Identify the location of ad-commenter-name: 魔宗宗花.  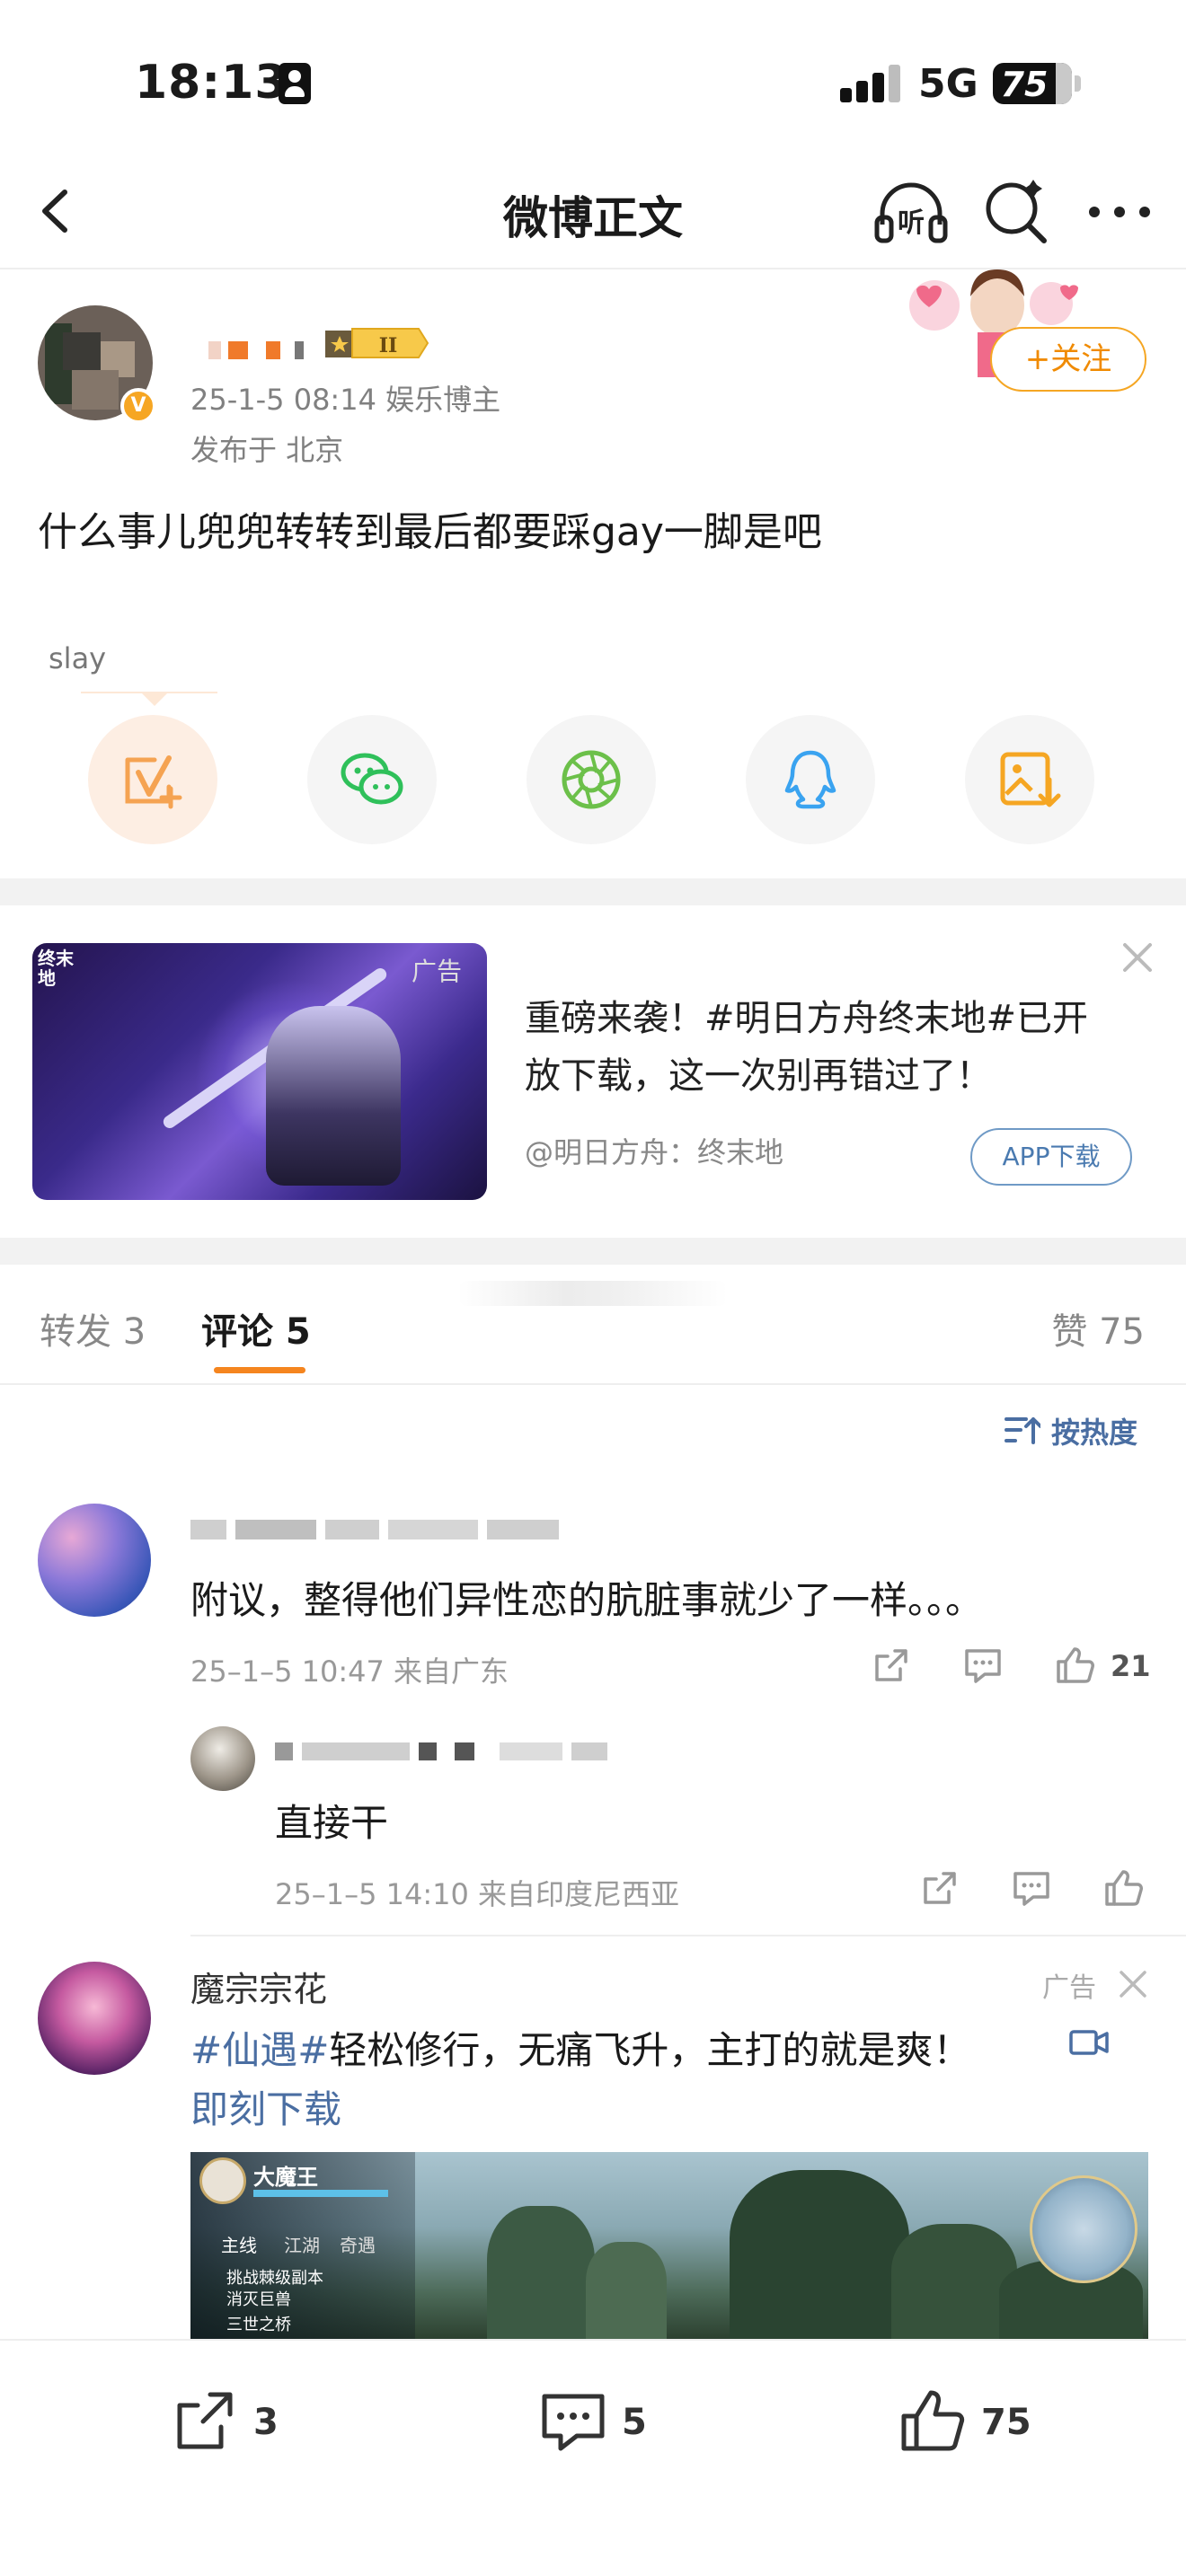
(258, 1986).